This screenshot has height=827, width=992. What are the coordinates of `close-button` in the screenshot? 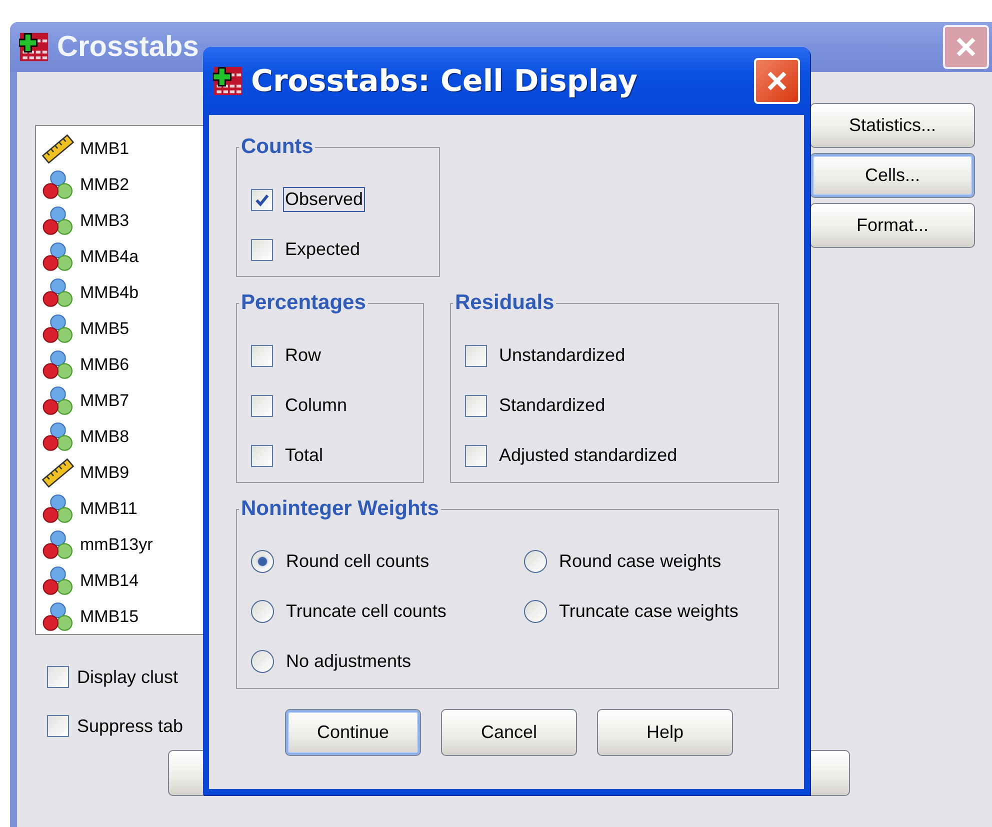 It's located at (966, 47).